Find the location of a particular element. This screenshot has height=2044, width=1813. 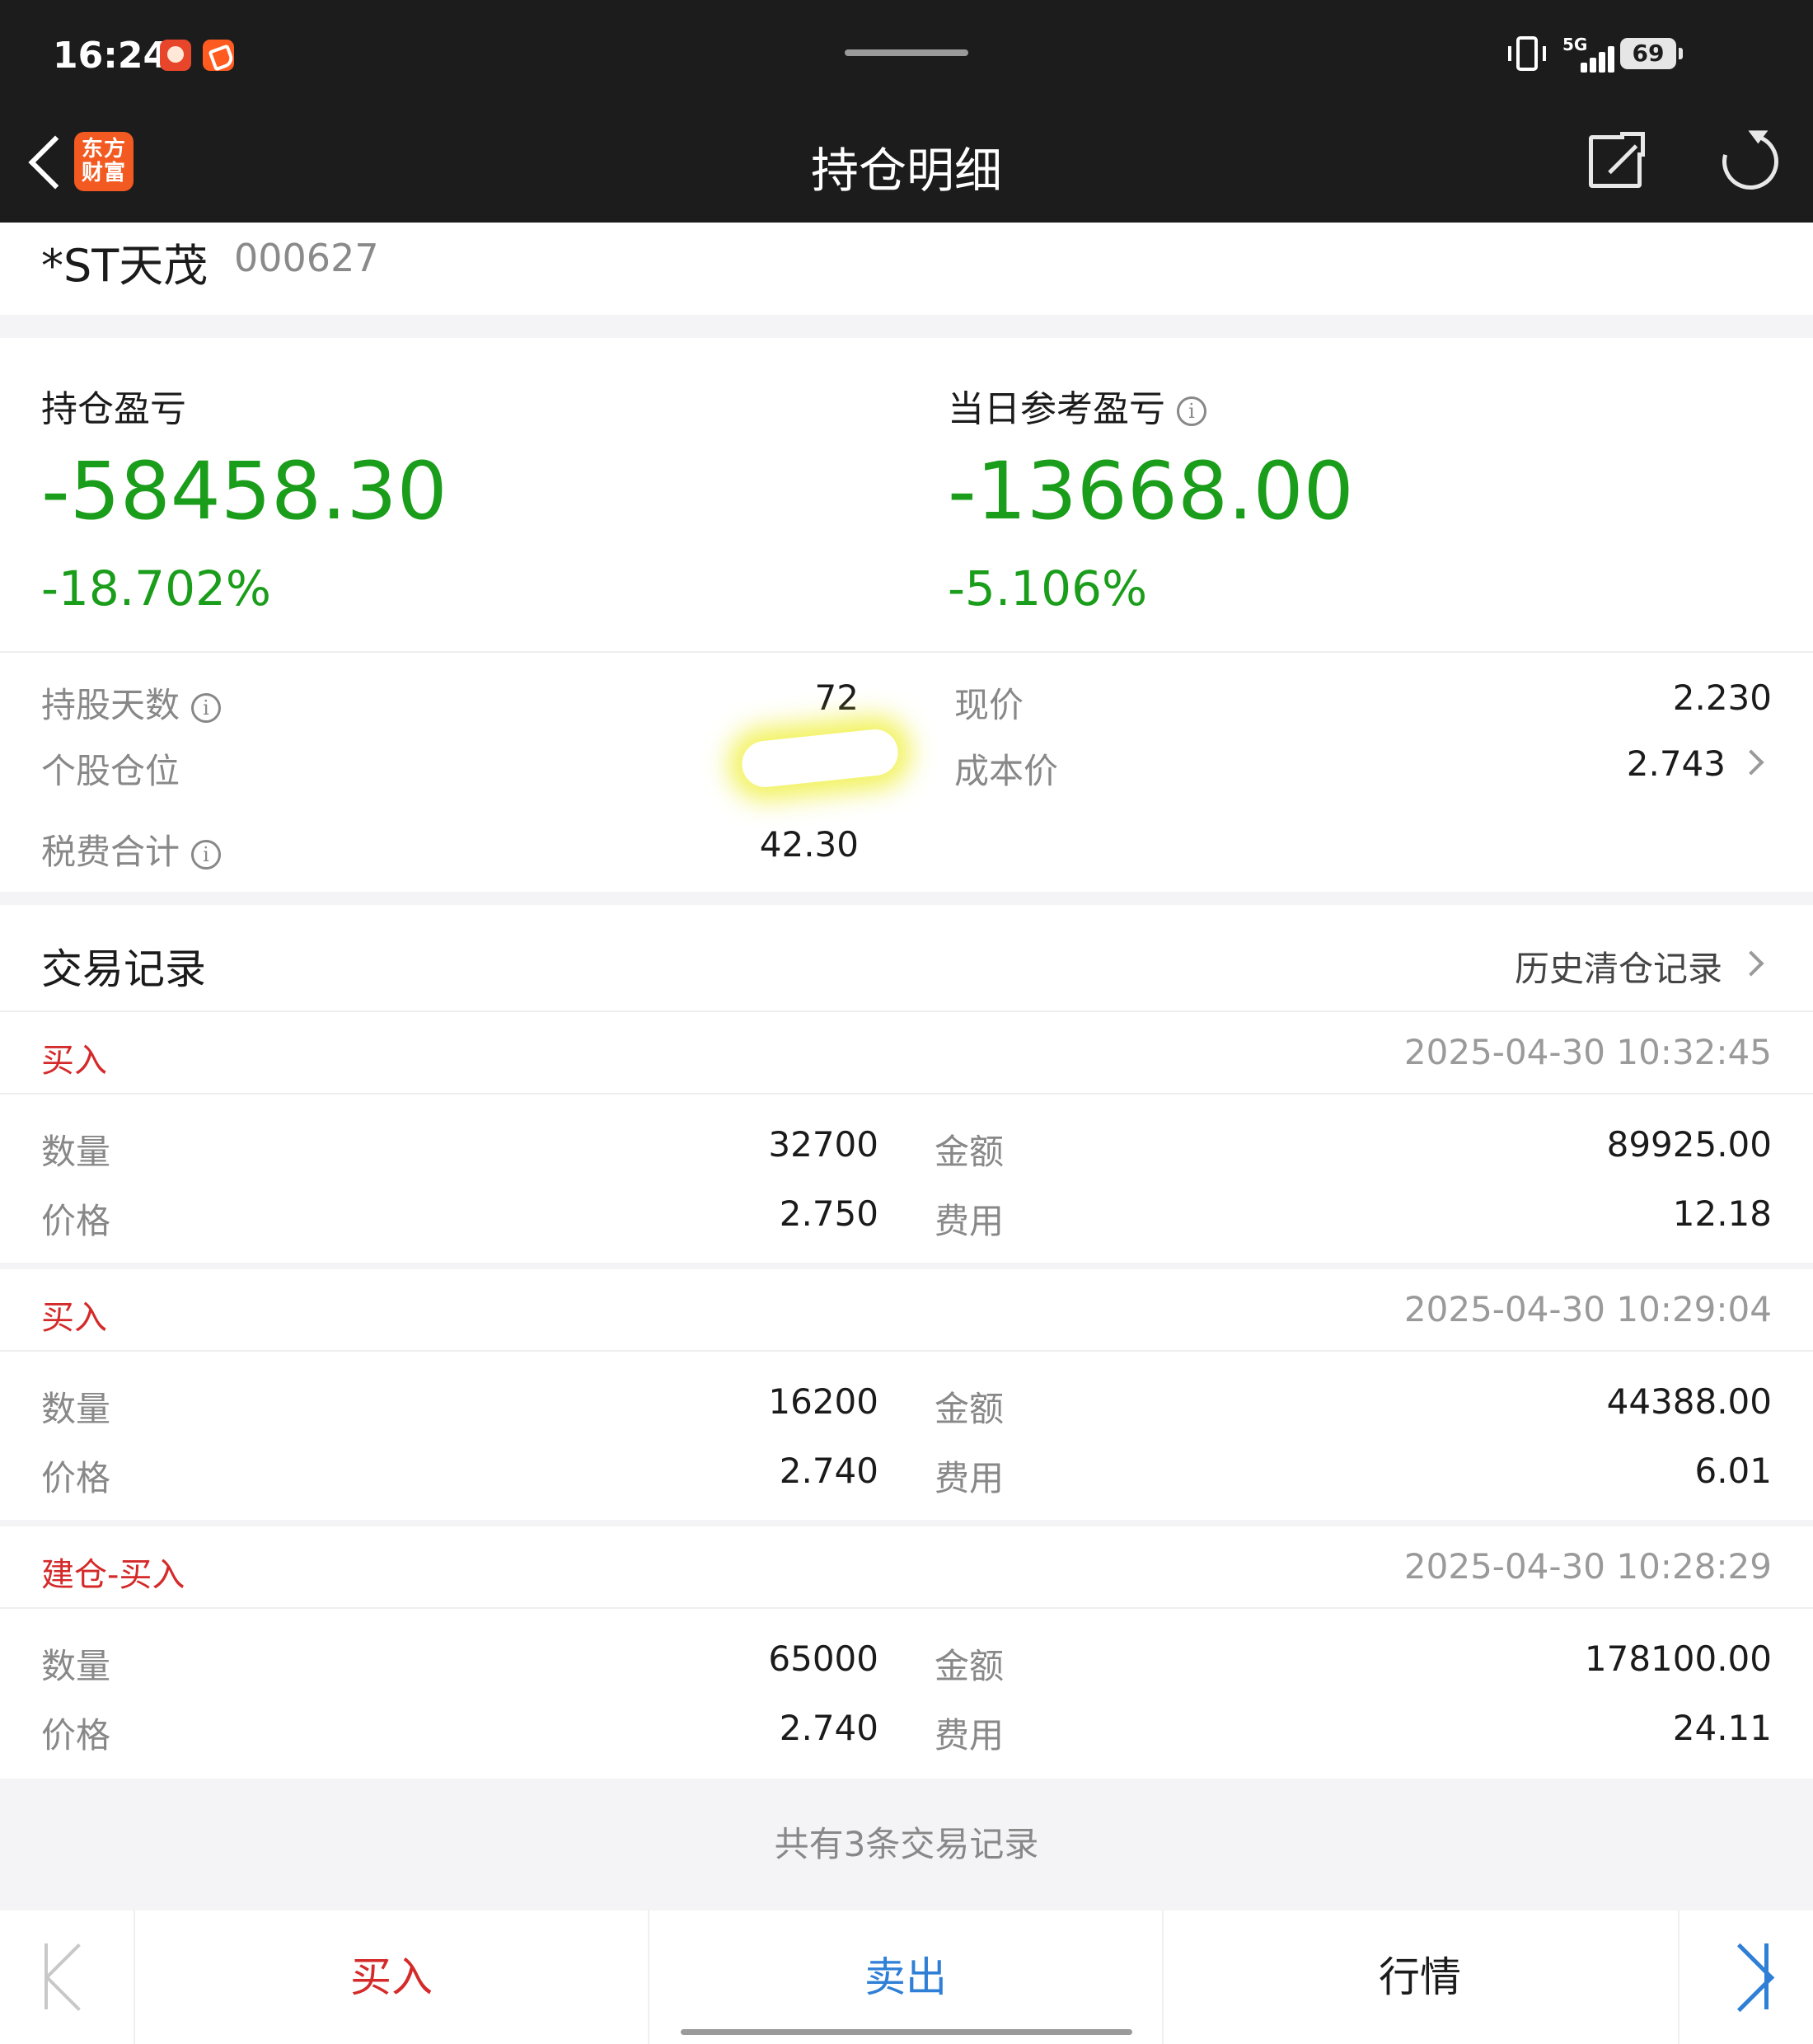

tax-fee-label: 税费合计 is located at coordinates (110, 852).